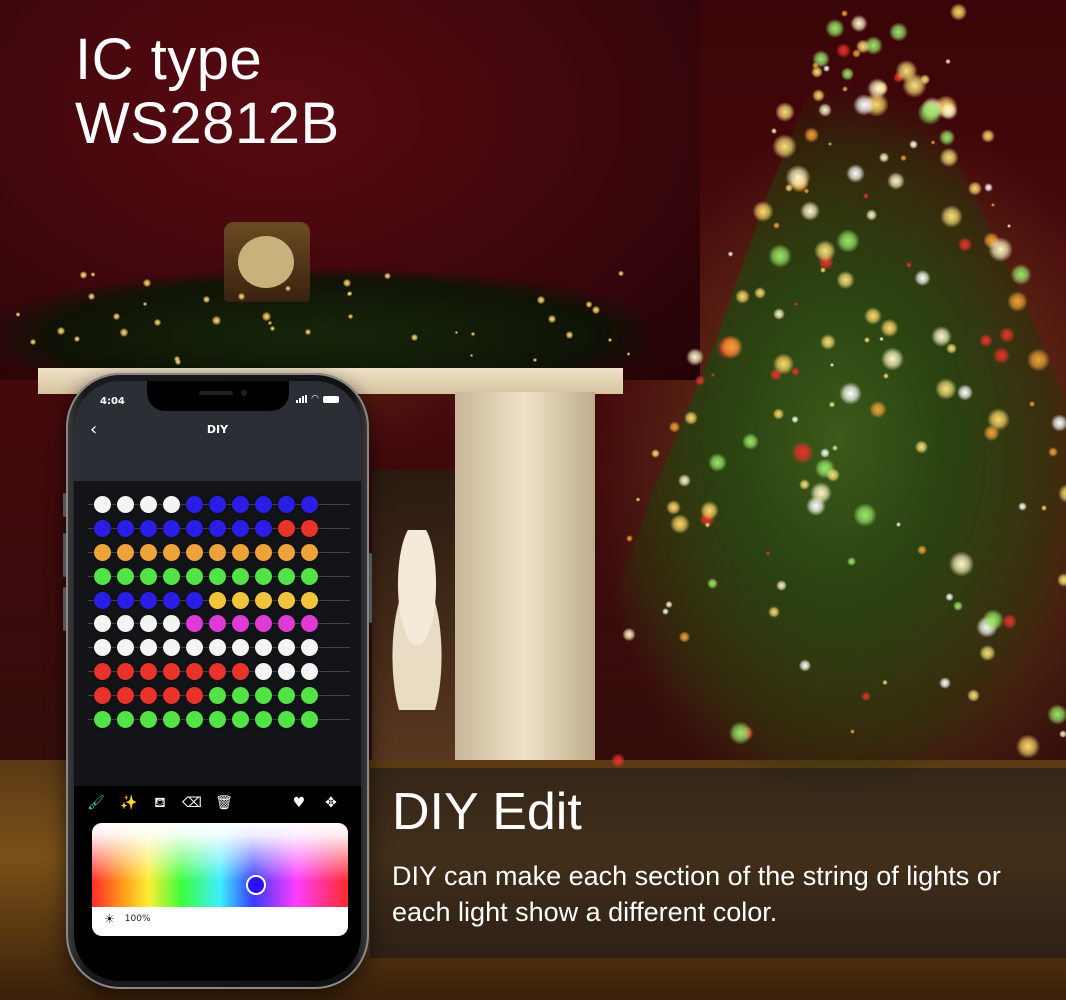  I want to click on color-spectrum, so click(220, 865).